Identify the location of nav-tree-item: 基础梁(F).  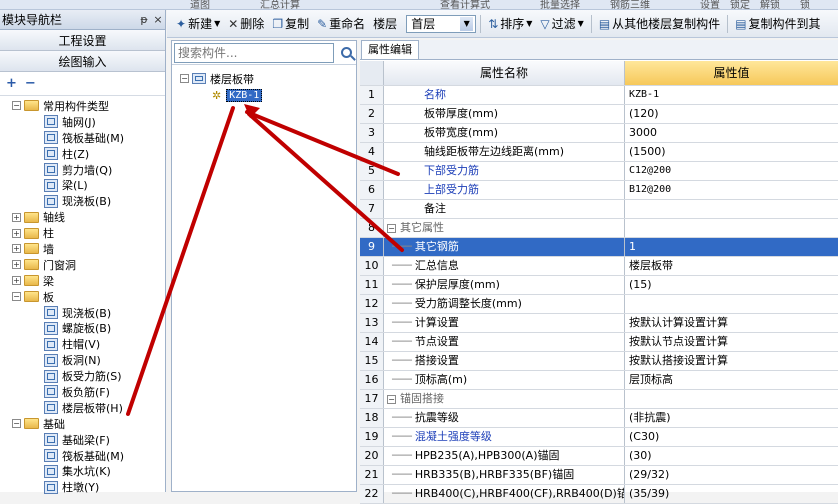
(82, 440).